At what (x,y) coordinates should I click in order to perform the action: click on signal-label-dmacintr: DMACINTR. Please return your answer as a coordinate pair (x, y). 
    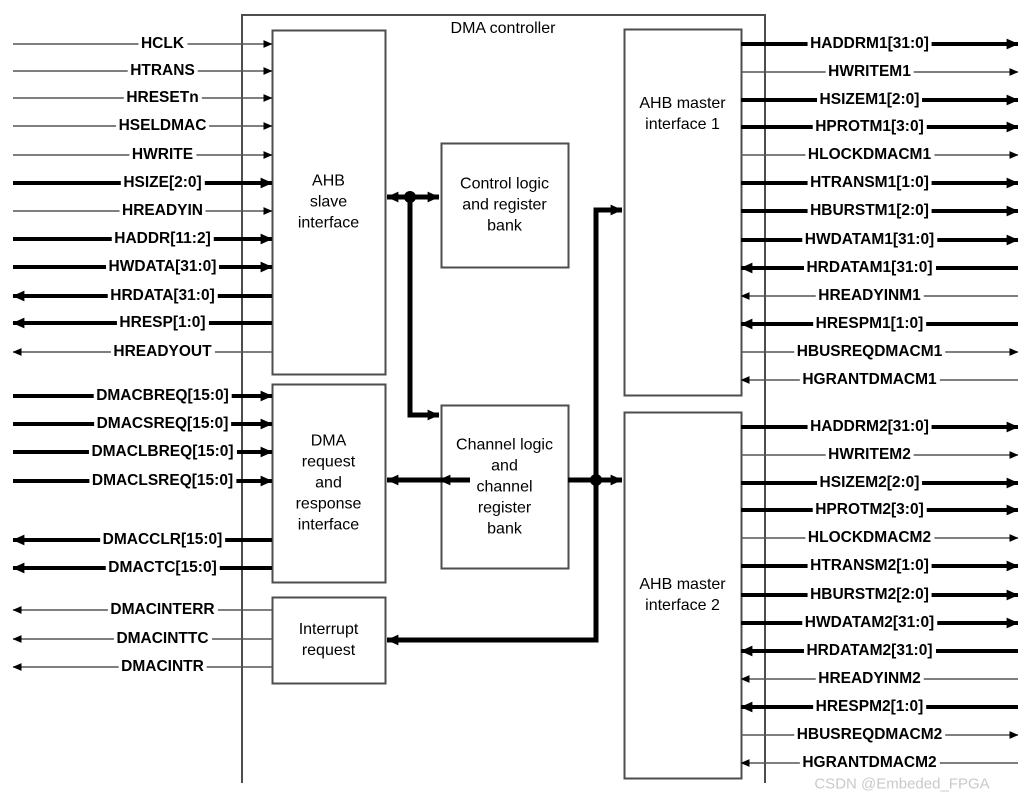
    Looking at the image, I should click on (162, 667).